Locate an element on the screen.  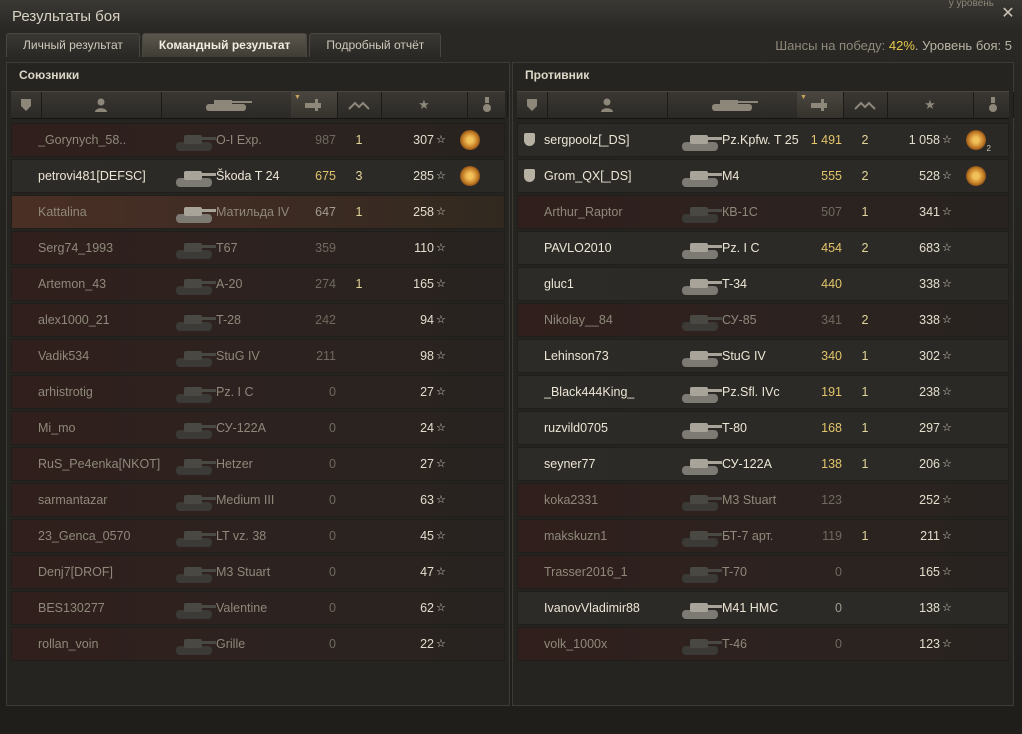
player-row: sergpoolz[_DS] Pz.Kpfw. T 25 1 491 2 1 058 ☆ 2 is located at coordinates (763, 140).